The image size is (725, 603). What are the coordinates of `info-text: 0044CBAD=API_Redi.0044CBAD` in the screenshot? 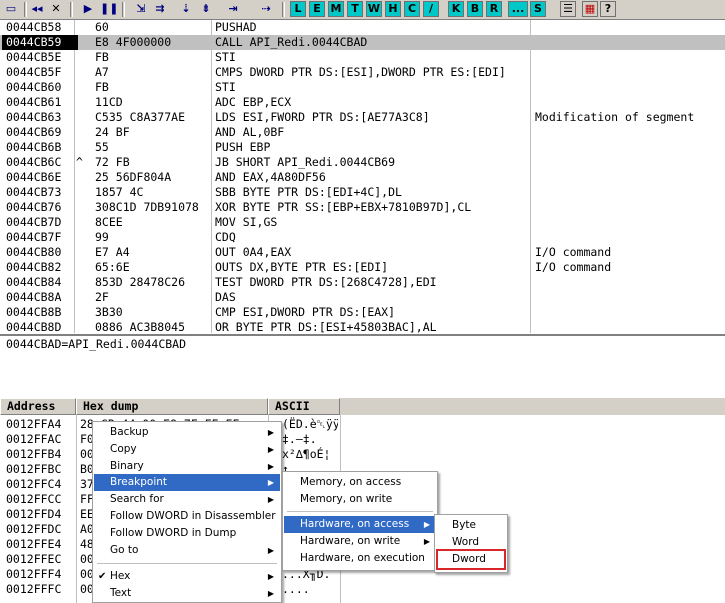 It's located at (96, 344).